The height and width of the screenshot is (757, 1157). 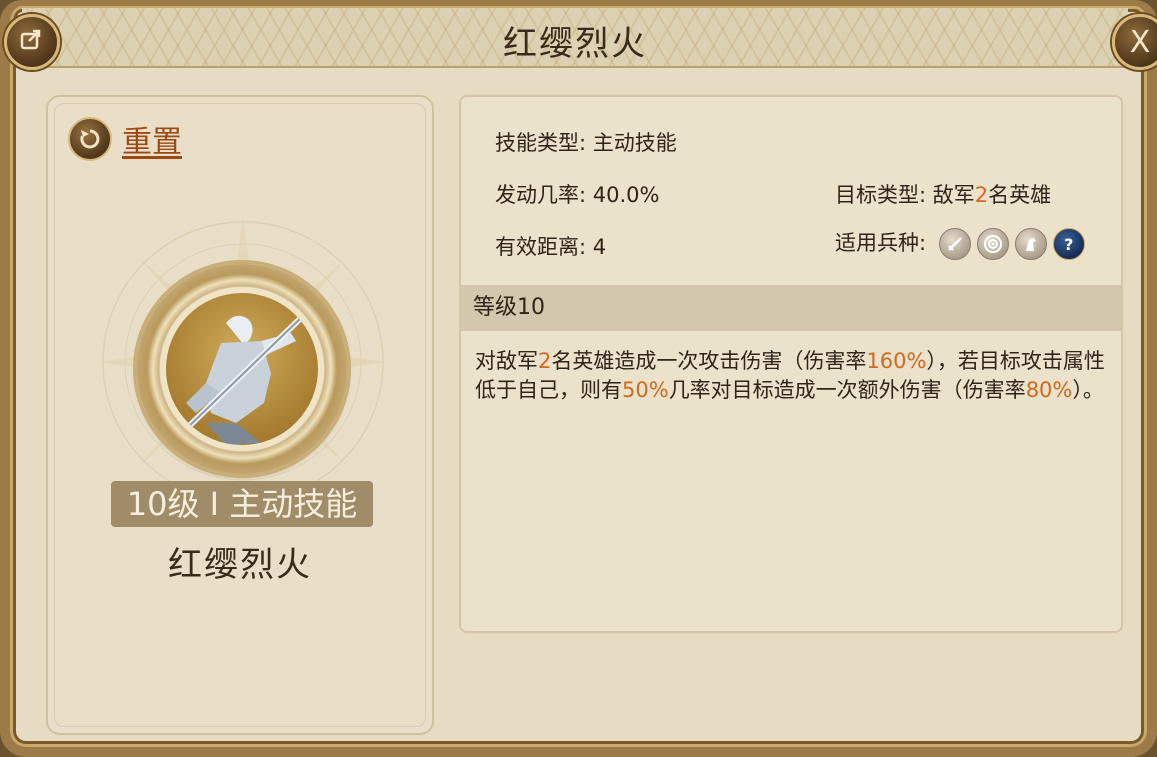 What do you see at coordinates (881, 195) in the screenshot?
I see `target-type-label: 目标类型:` at bounding box center [881, 195].